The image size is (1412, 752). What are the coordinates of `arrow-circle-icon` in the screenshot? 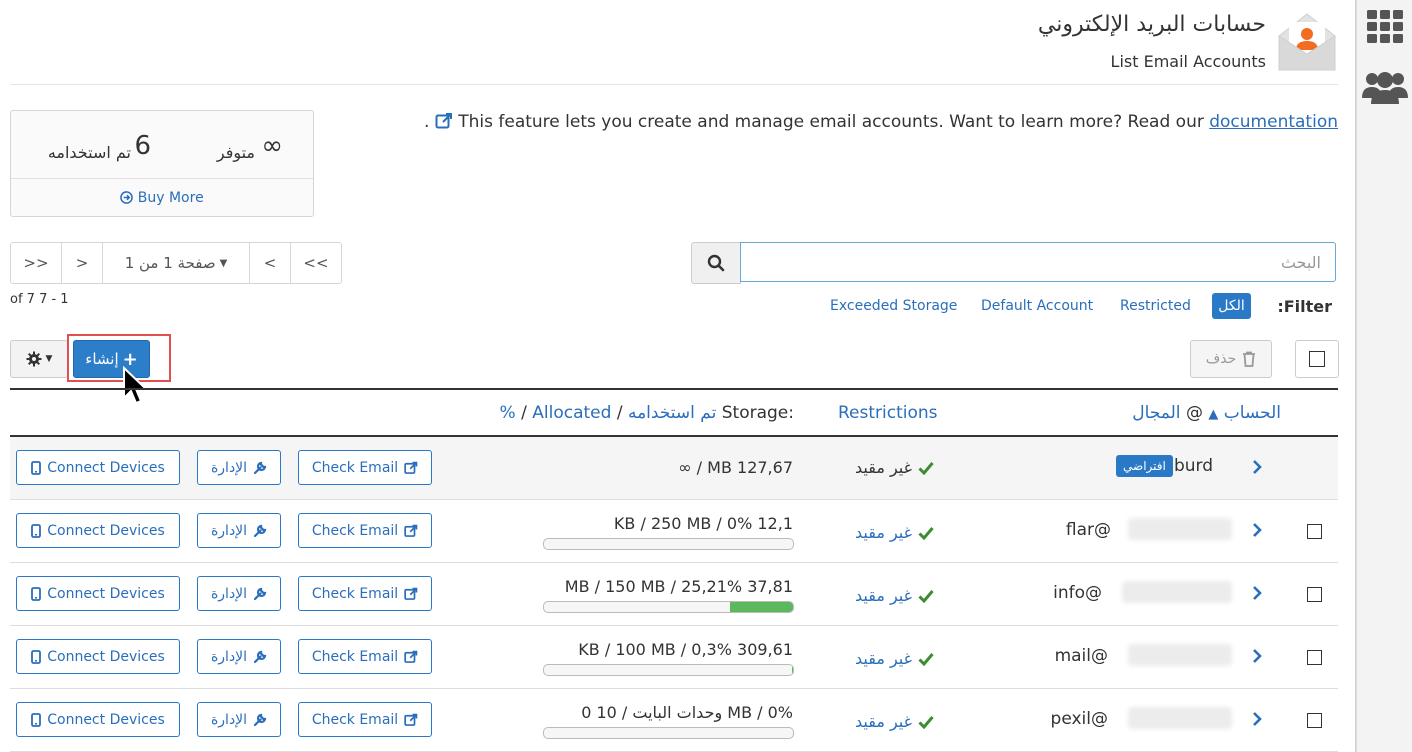 It's located at (127, 197).